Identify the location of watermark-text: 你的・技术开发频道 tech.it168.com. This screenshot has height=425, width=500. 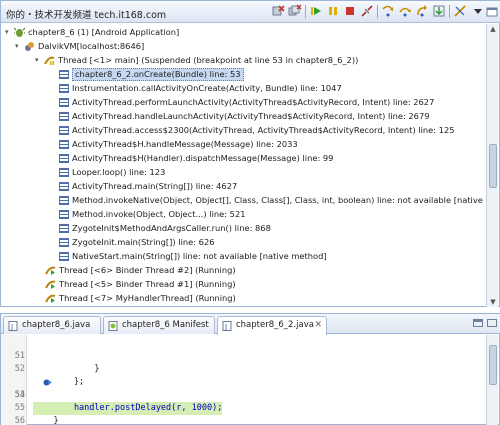
(86, 15).